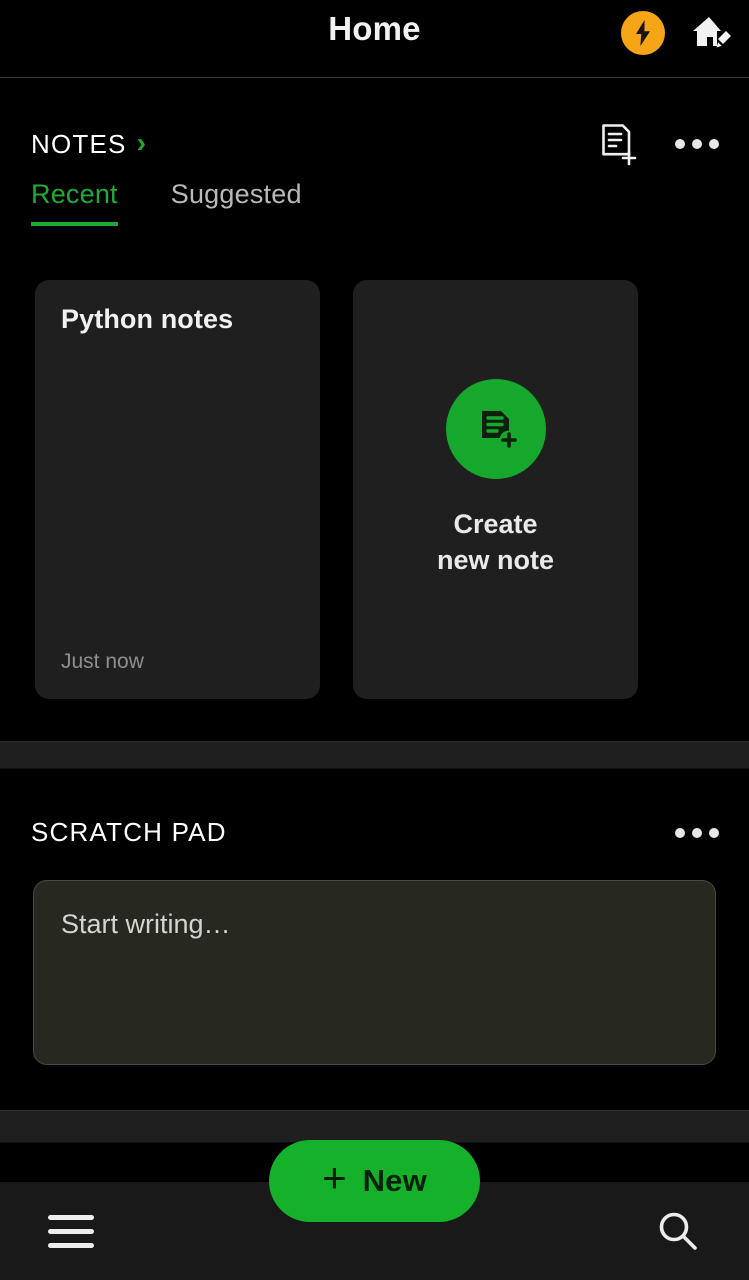 Image resolution: width=749 pixels, height=1280 pixels. Describe the element at coordinates (643, 33) in the screenshot. I see `lightning-bolt-icon` at that location.